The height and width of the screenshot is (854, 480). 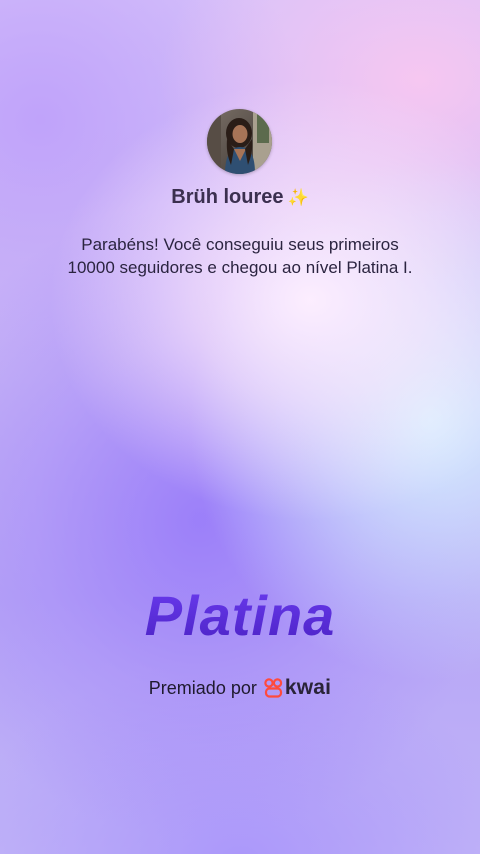 I want to click on kwai-brand-text: kwai, so click(x=308, y=687).